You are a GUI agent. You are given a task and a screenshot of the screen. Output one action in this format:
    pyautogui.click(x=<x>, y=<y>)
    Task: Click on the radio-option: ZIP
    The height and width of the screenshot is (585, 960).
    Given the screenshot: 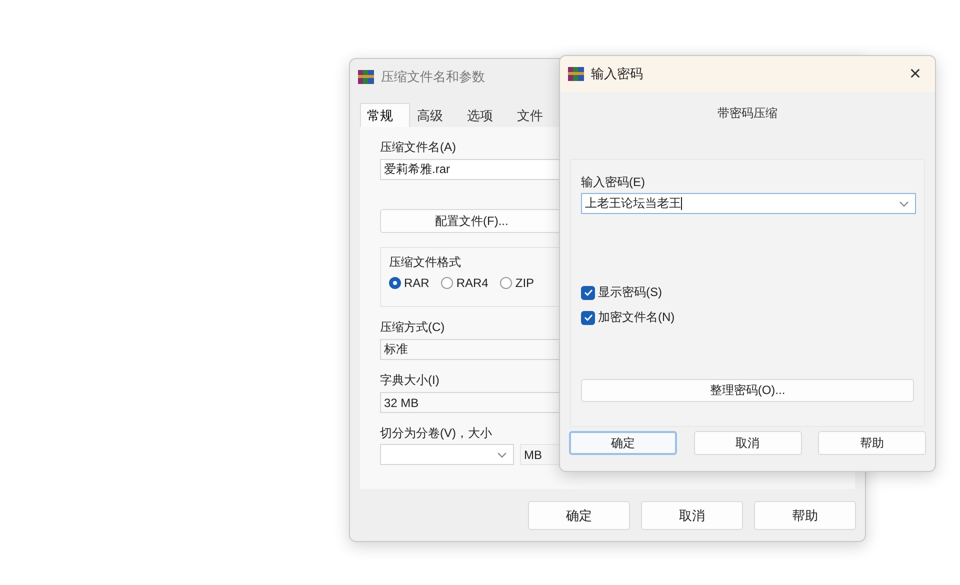 What is the action you would take?
    pyautogui.click(x=517, y=283)
    